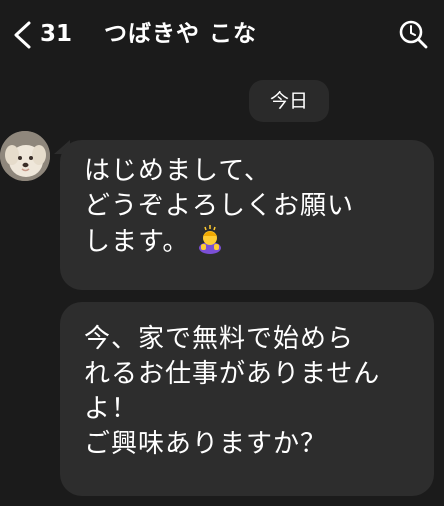 This screenshot has height=506, width=444. What do you see at coordinates (206, 444) in the screenshot?
I see `message-line: ご興味ありますか？` at bounding box center [206, 444].